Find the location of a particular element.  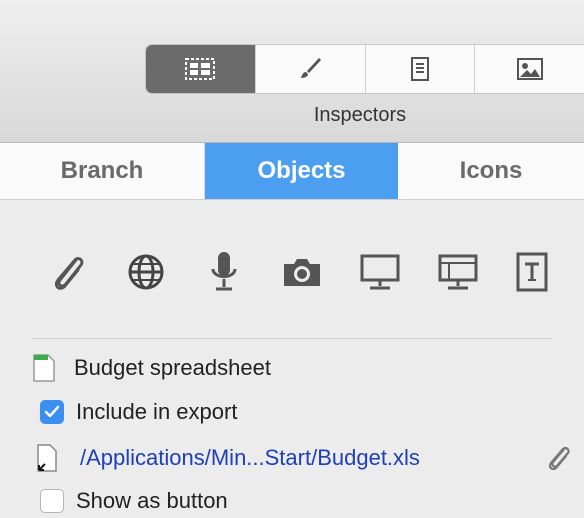

object-inspector-icon is located at coordinates (200, 69).